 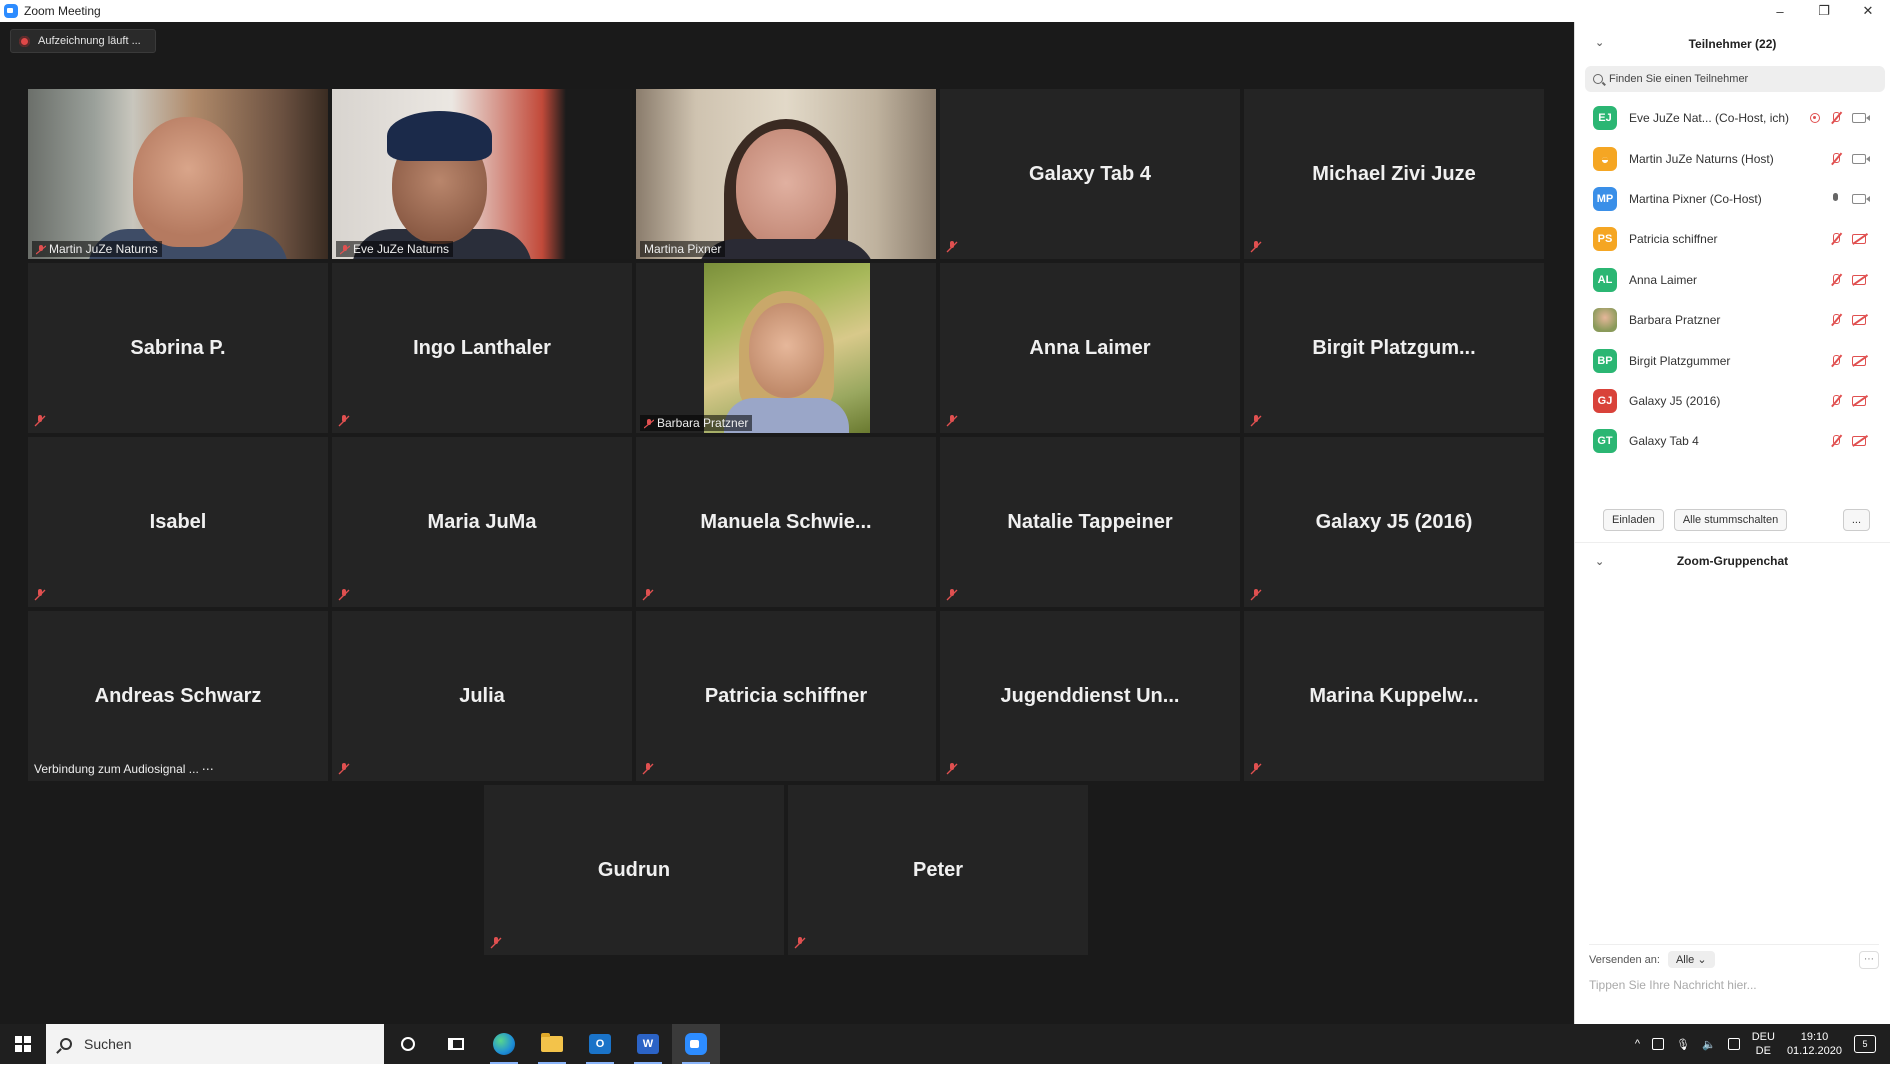 I want to click on participant-row: GT Galaxy Tab 4, so click(x=1732, y=441).